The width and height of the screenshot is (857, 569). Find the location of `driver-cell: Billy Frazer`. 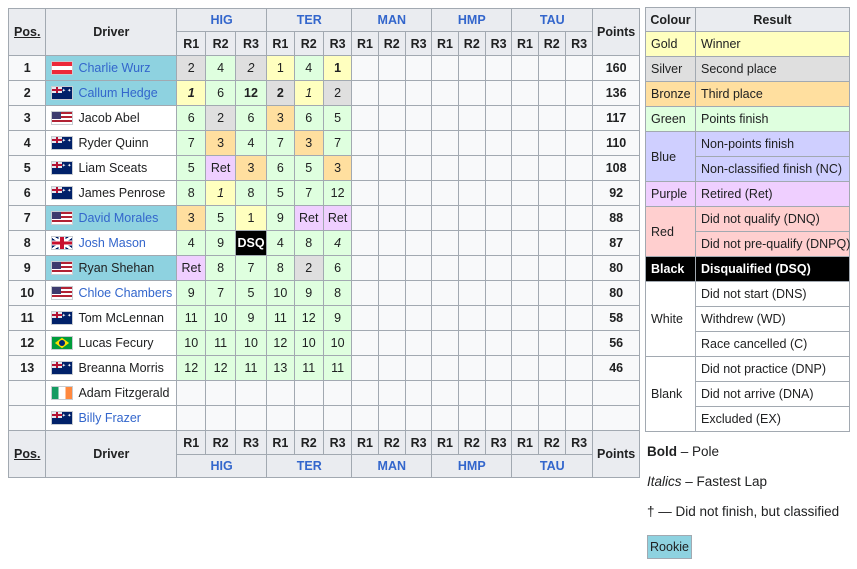

driver-cell: Billy Frazer is located at coordinates (111, 418).